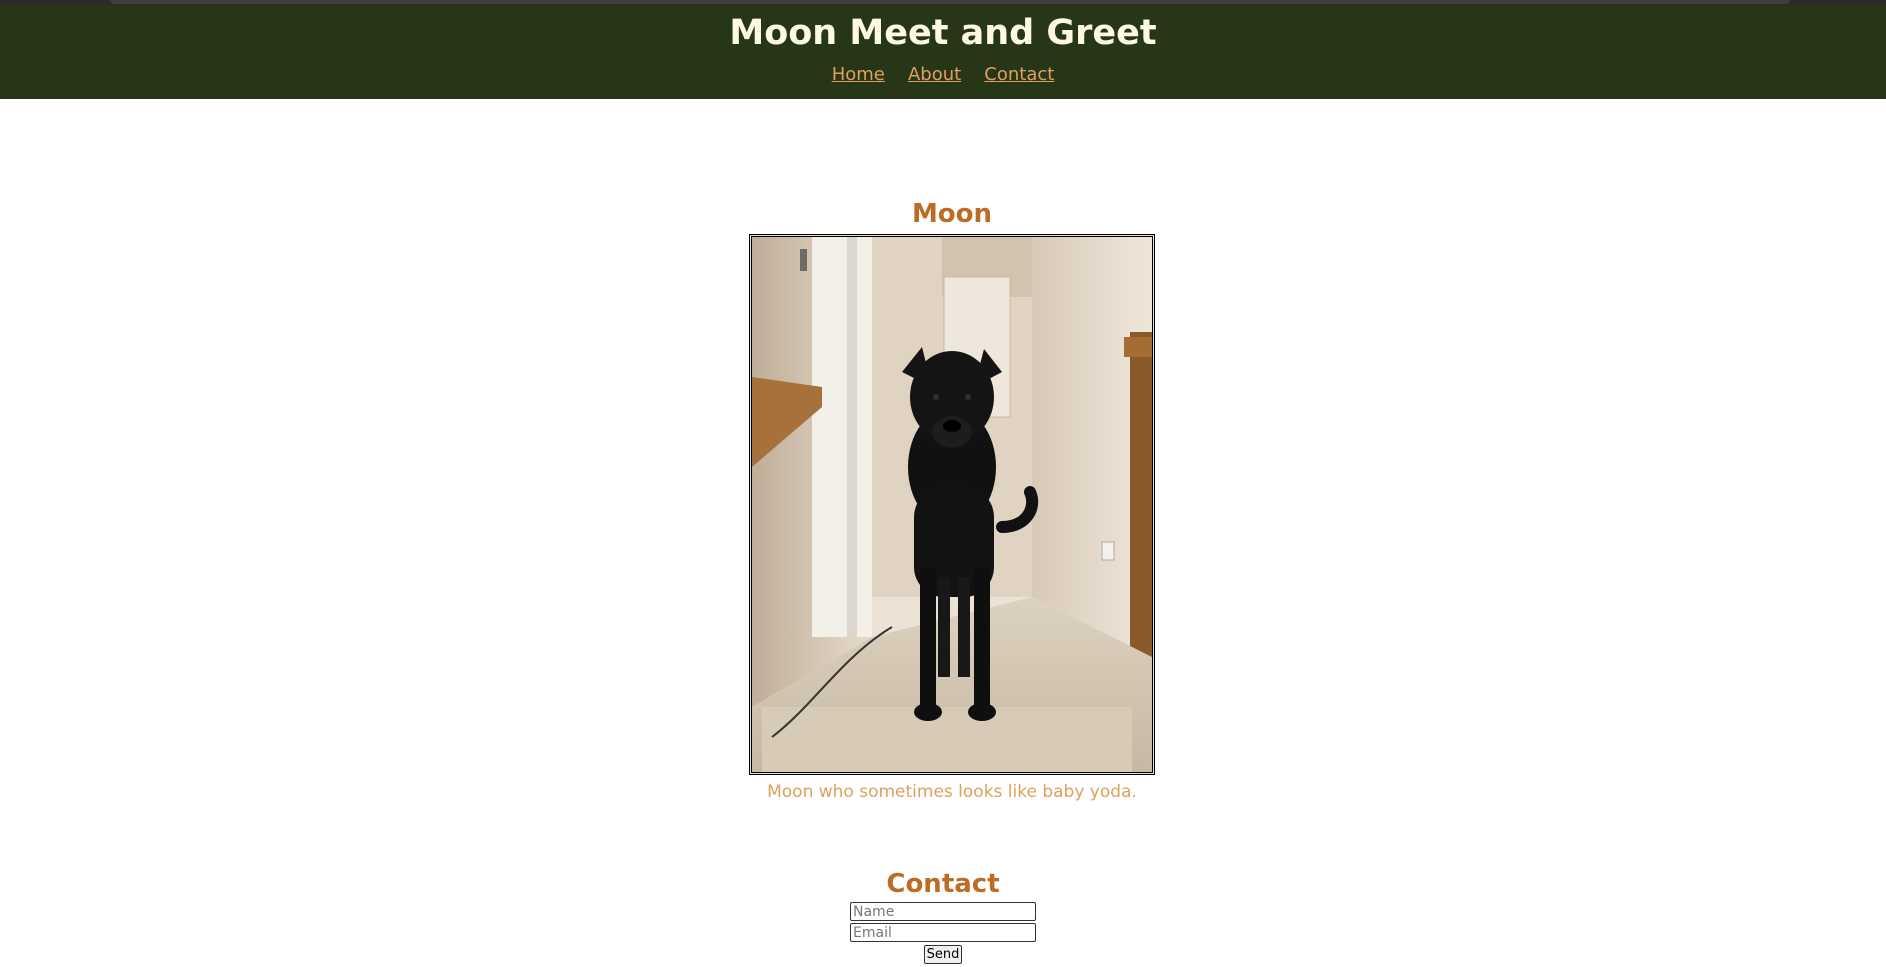 The image size is (1886, 967). I want to click on send-button: Send, so click(943, 954).